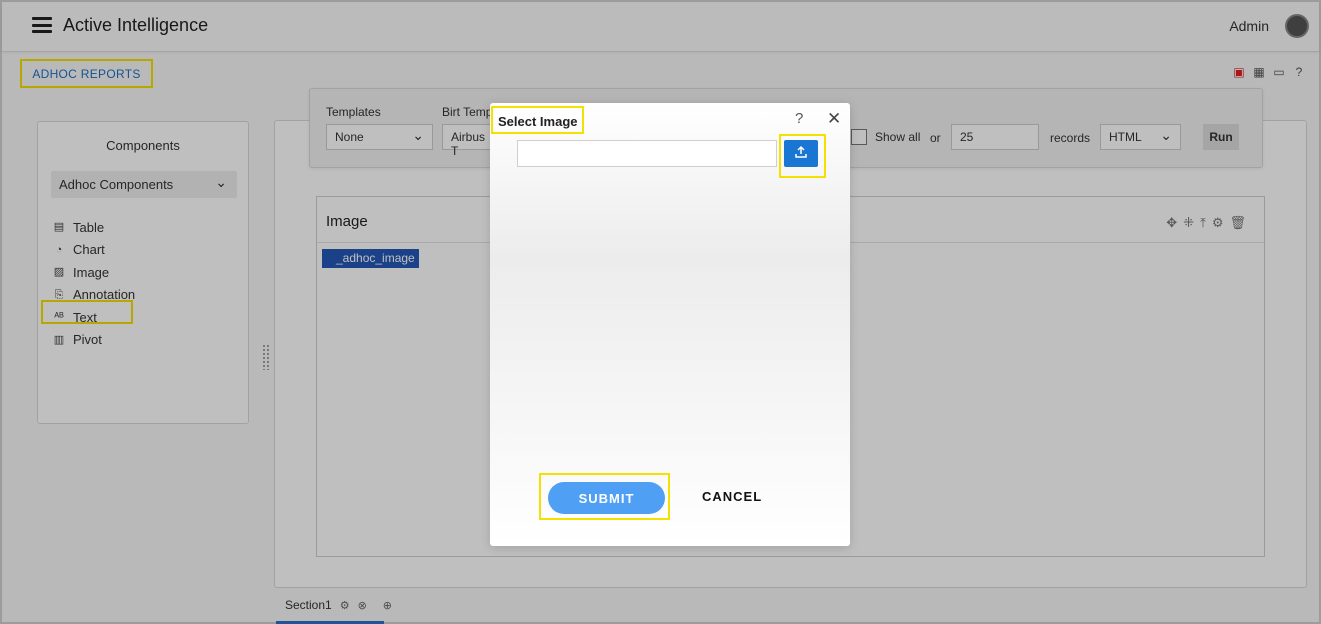  I want to click on cancel-button: CANCEL, so click(732, 496).